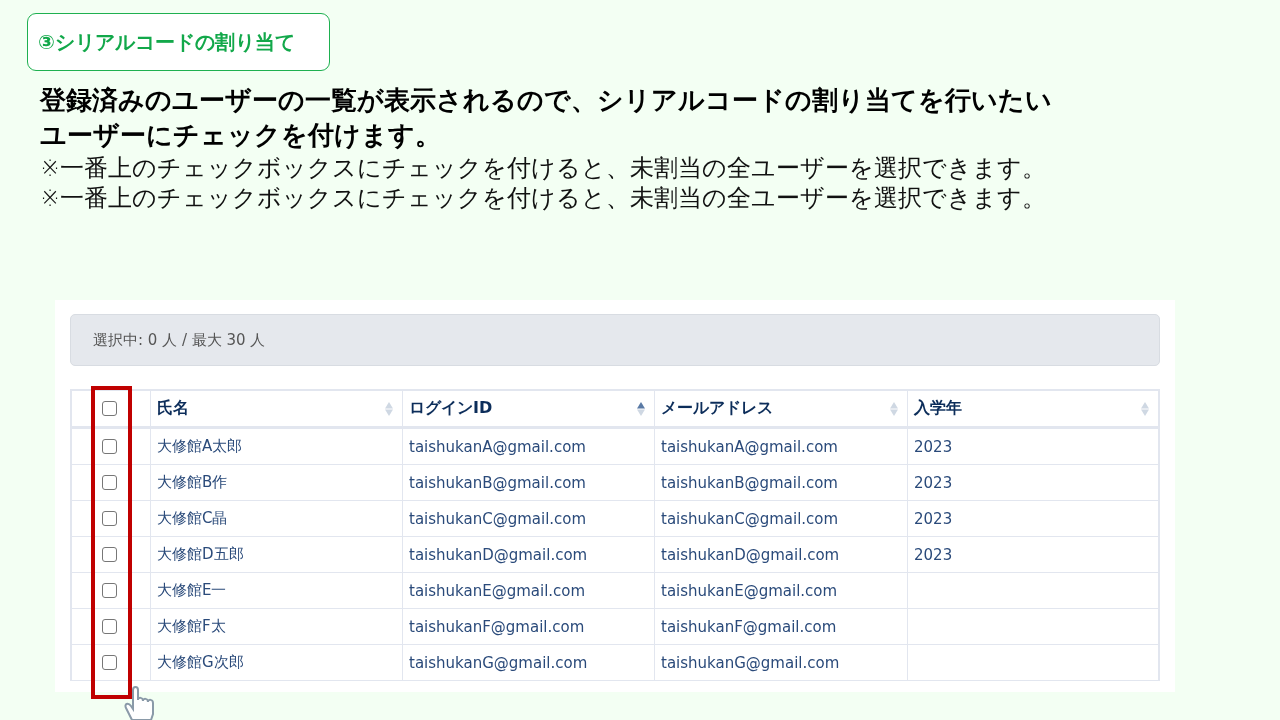 Image resolution: width=1280 pixels, height=720 pixels. Describe the element at coordinates (717, 408) in the screenshot. I see `column-title: メールアドレス` at that location.